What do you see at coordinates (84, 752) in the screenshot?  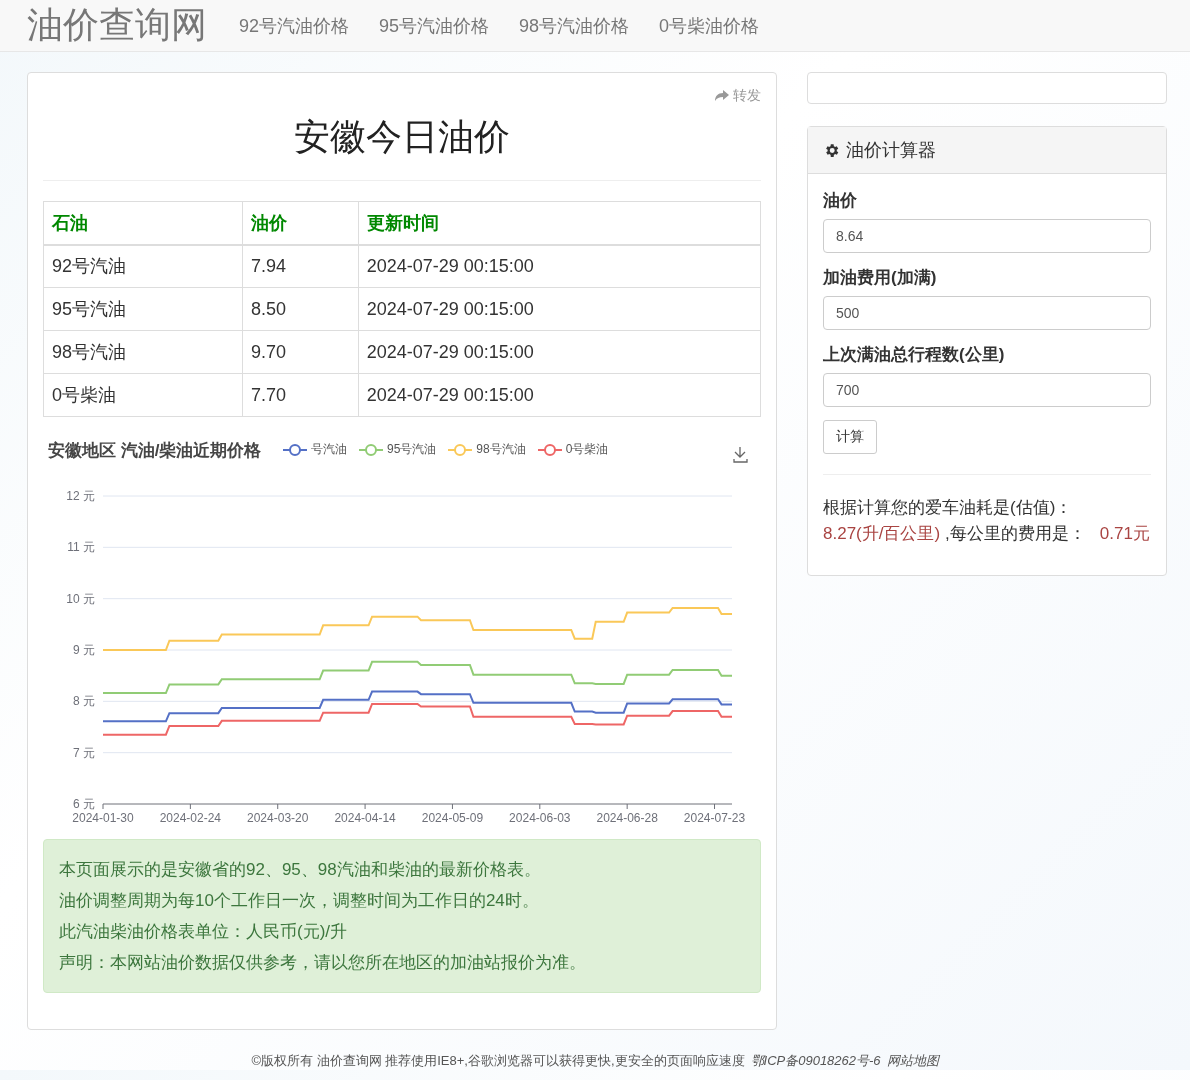 I see `y-axis-label: 7 元` at bounding box center [84, 752].